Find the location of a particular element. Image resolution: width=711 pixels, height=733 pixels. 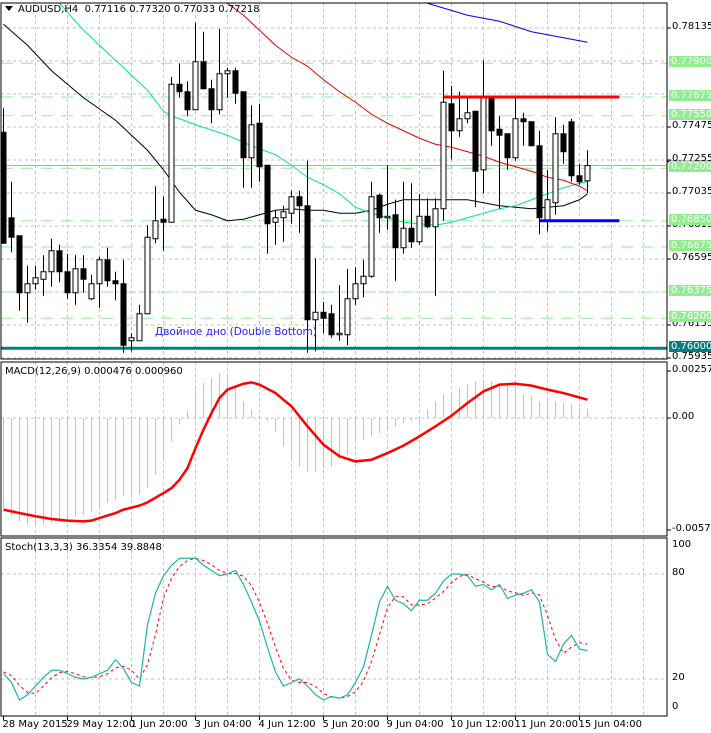

close-value: 0.77218 is located at coordinates (239, 9).